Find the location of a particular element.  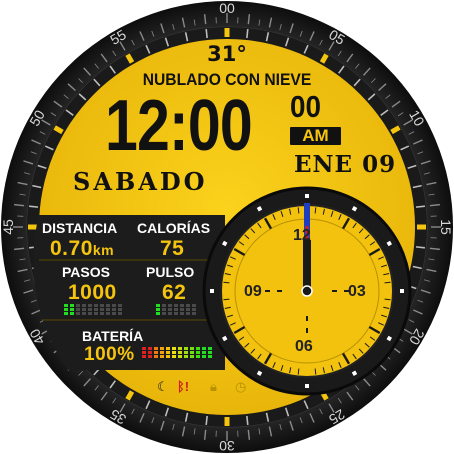

temperature: 31° is located at coordinates (227, 54).